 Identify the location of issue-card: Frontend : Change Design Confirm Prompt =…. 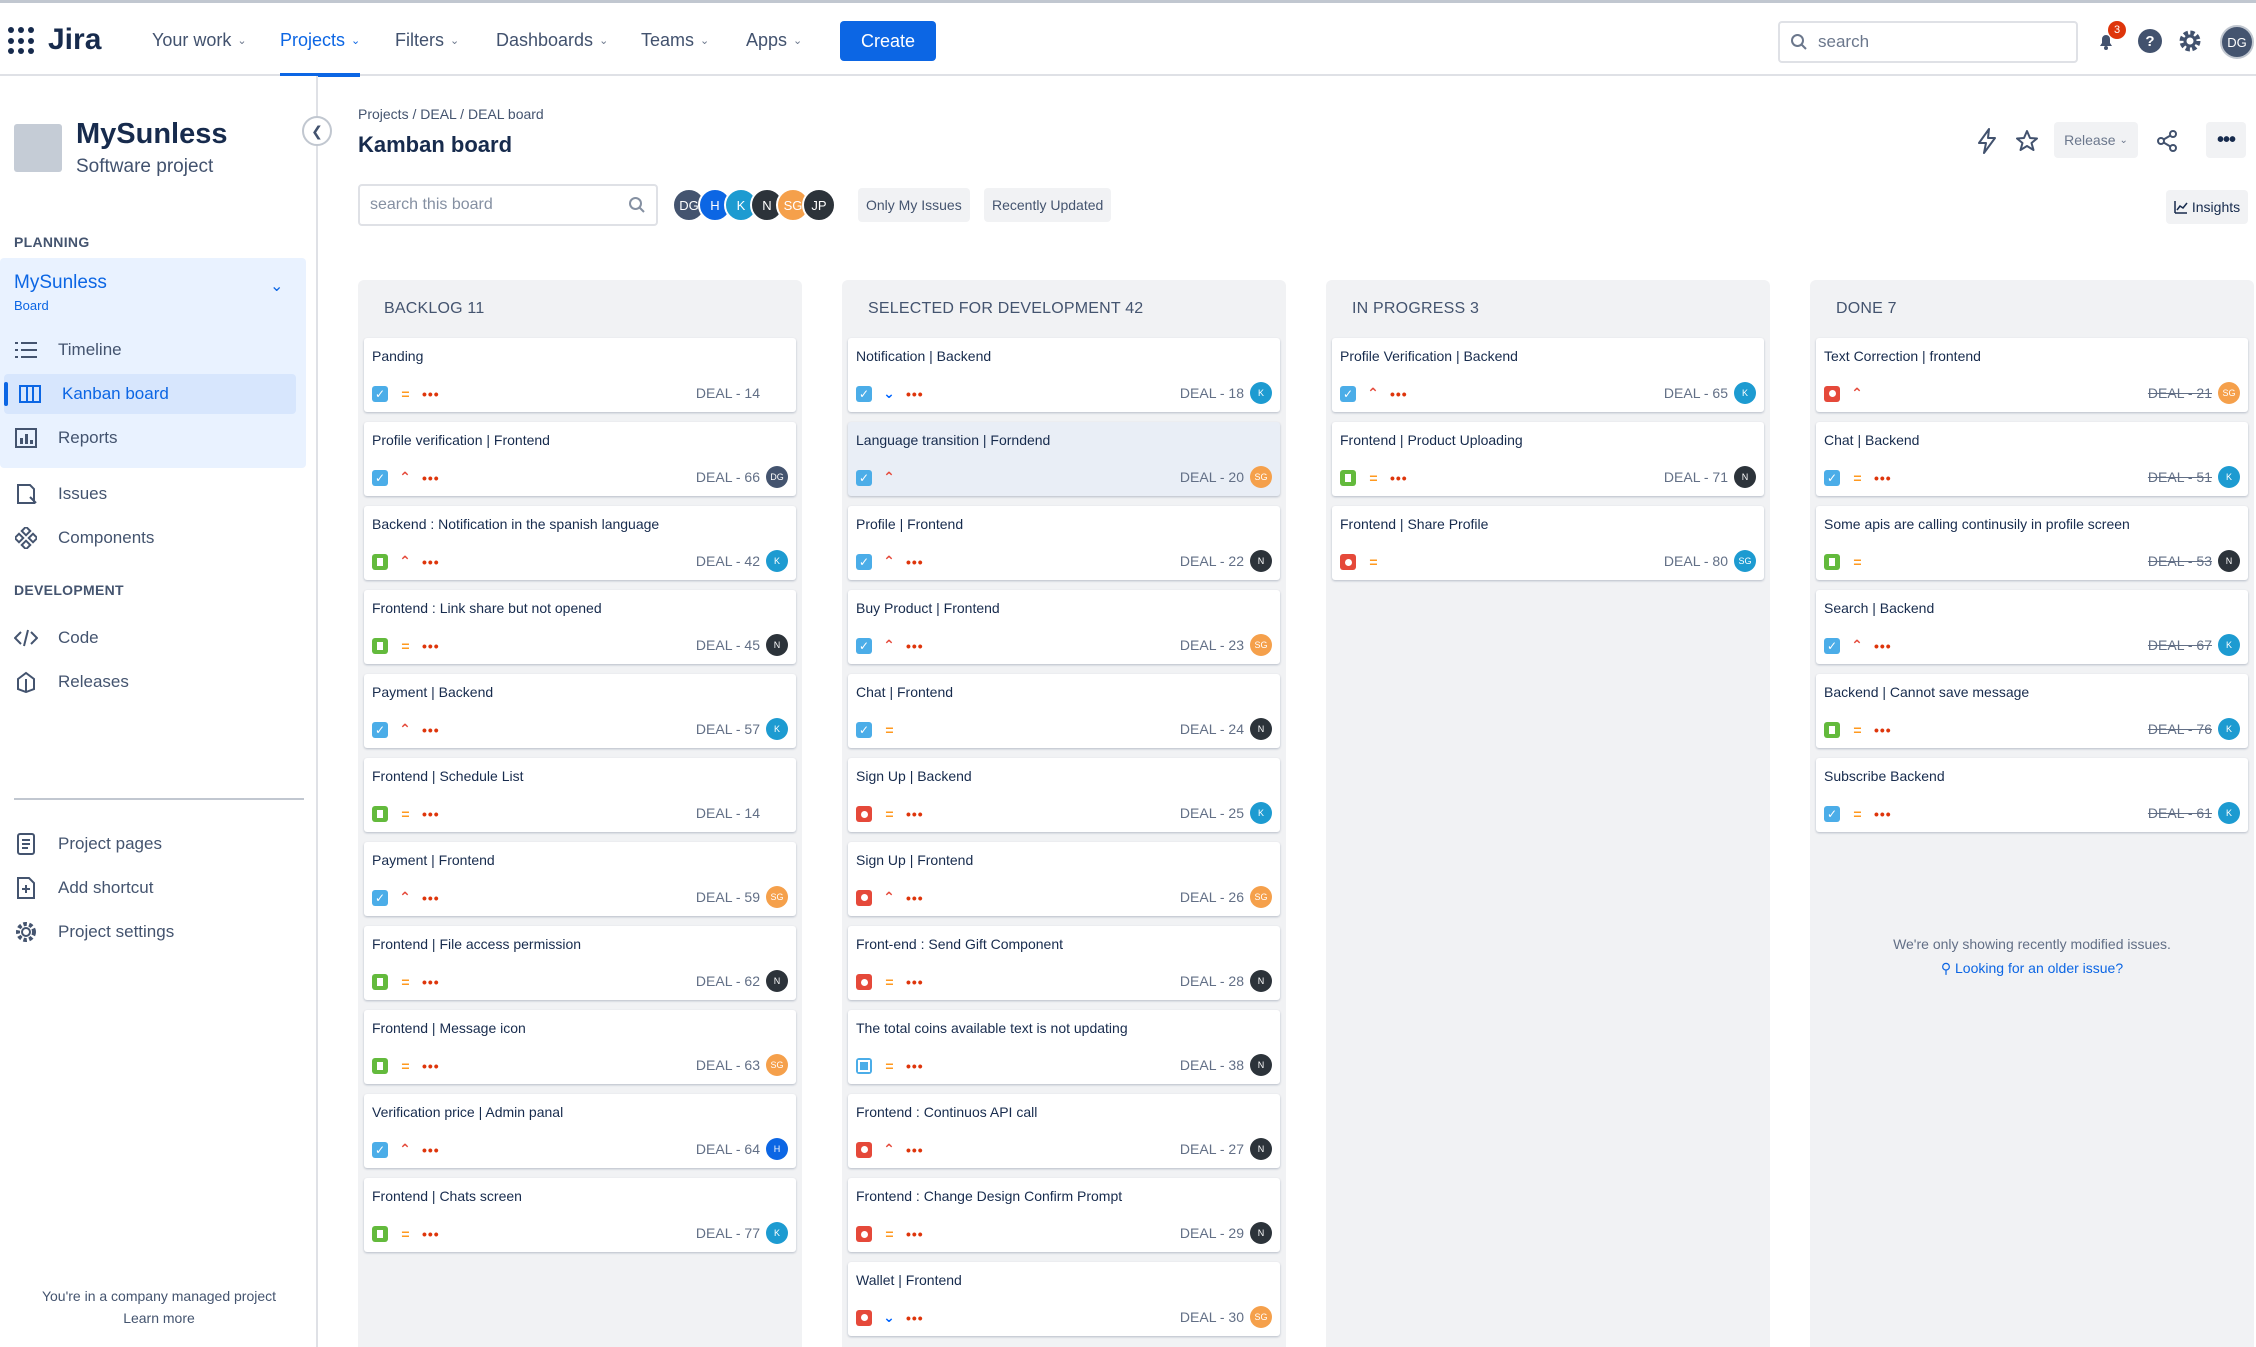
(1064, 1215).